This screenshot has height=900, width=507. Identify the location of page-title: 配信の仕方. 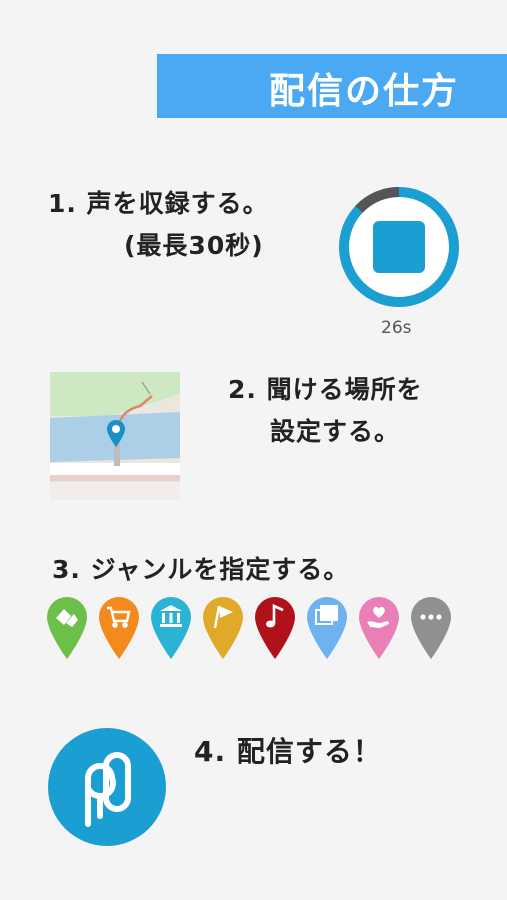
(363, 91).